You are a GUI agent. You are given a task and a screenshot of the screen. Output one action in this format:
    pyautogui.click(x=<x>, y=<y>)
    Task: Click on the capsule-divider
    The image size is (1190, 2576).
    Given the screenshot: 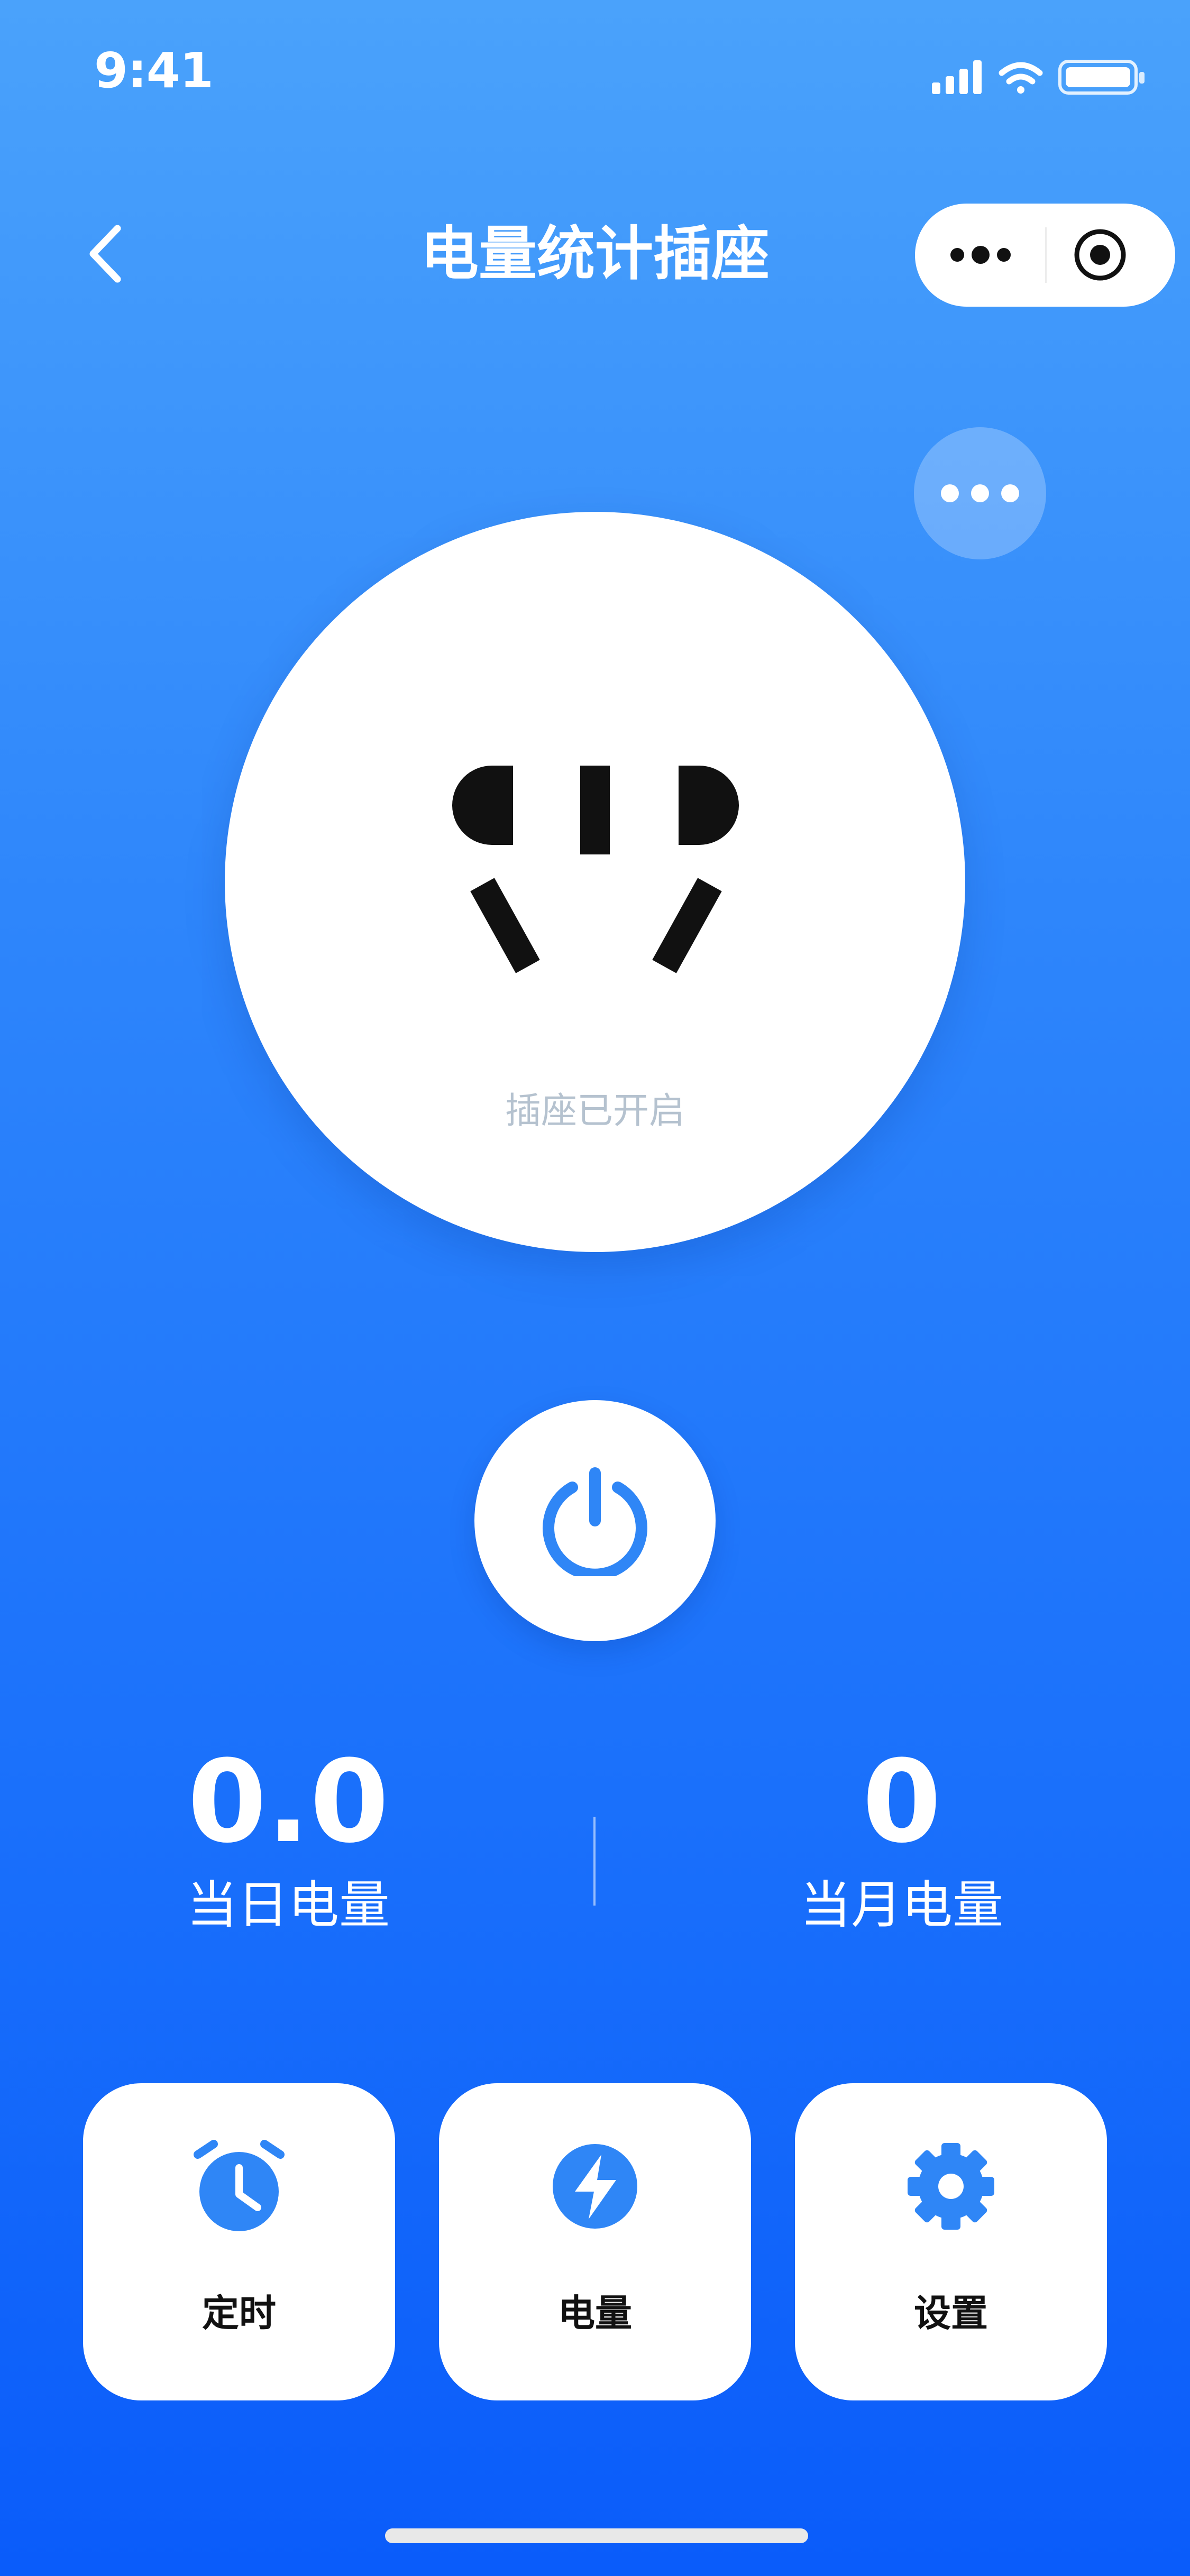 What is the action you would take?
    pyautogui.click(x=1046, y=255)
    